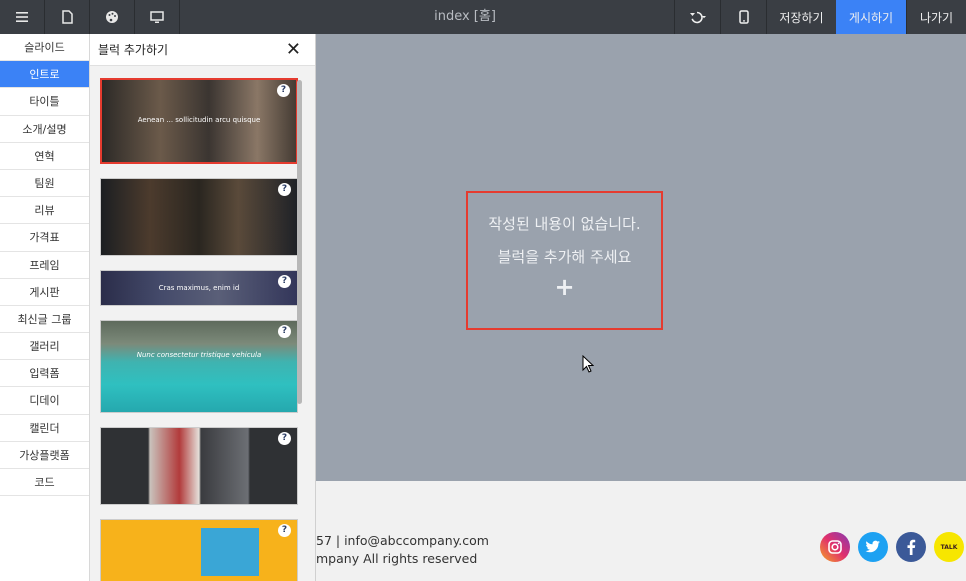 Image resolution: width=966 pixels, height=581 pixels. I want to click on empty-message: 작성된 내용이 없습니다., so click(564, 224).